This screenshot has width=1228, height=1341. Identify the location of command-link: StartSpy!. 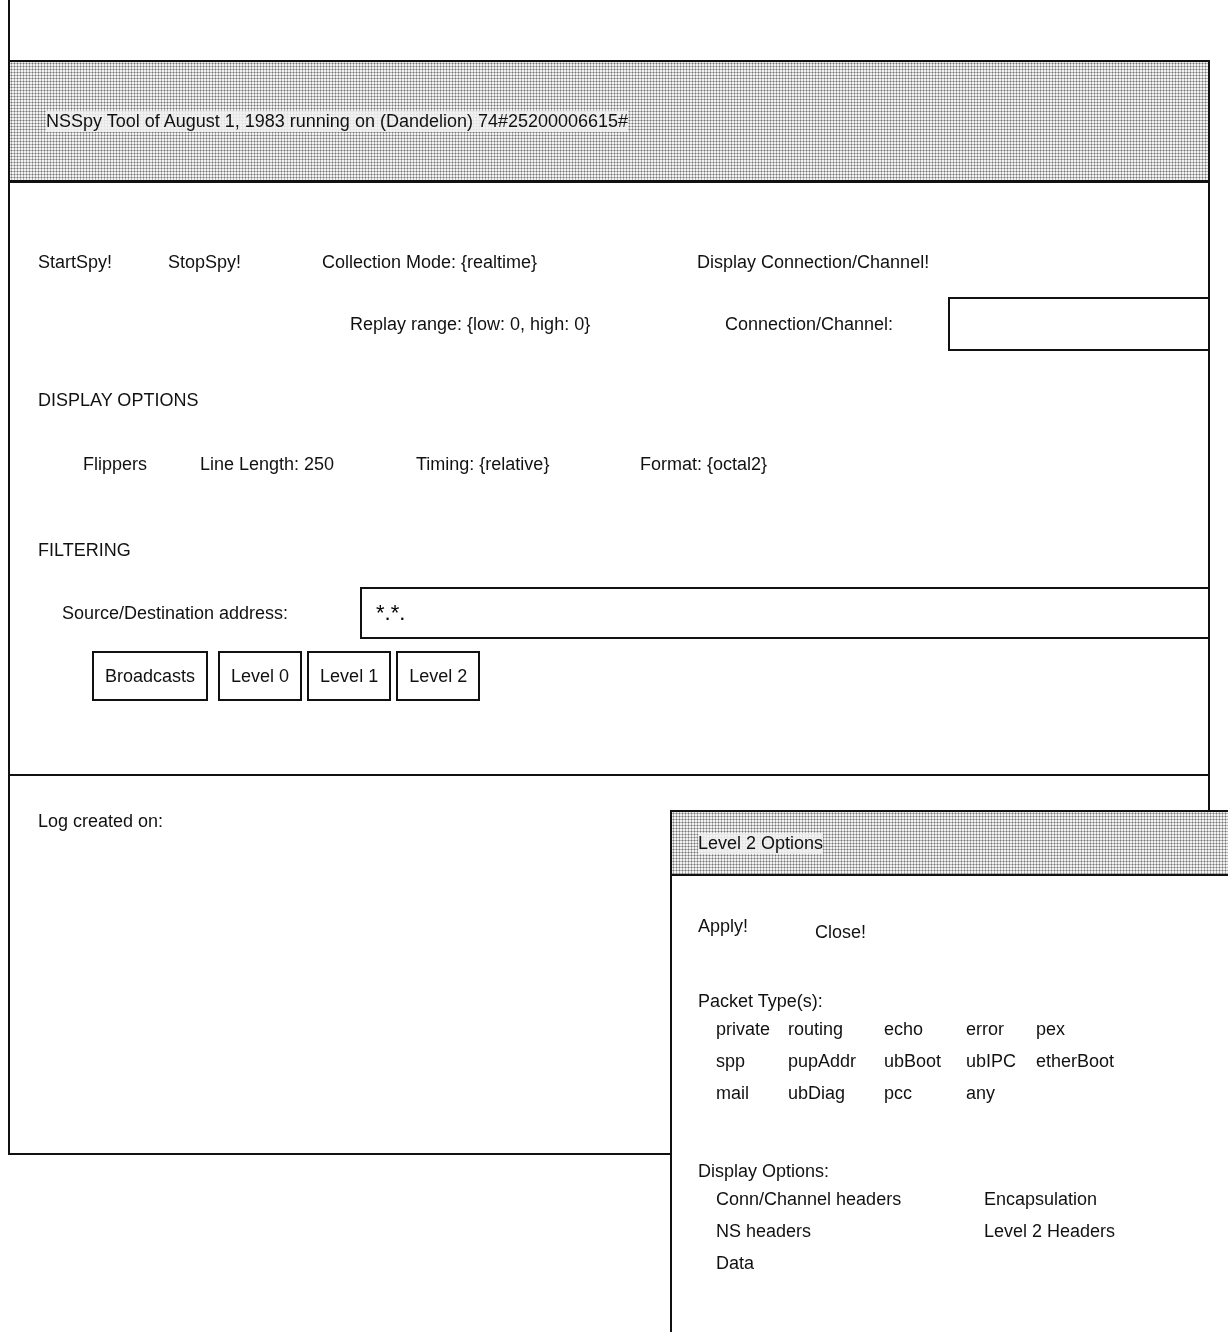
(89, 262).